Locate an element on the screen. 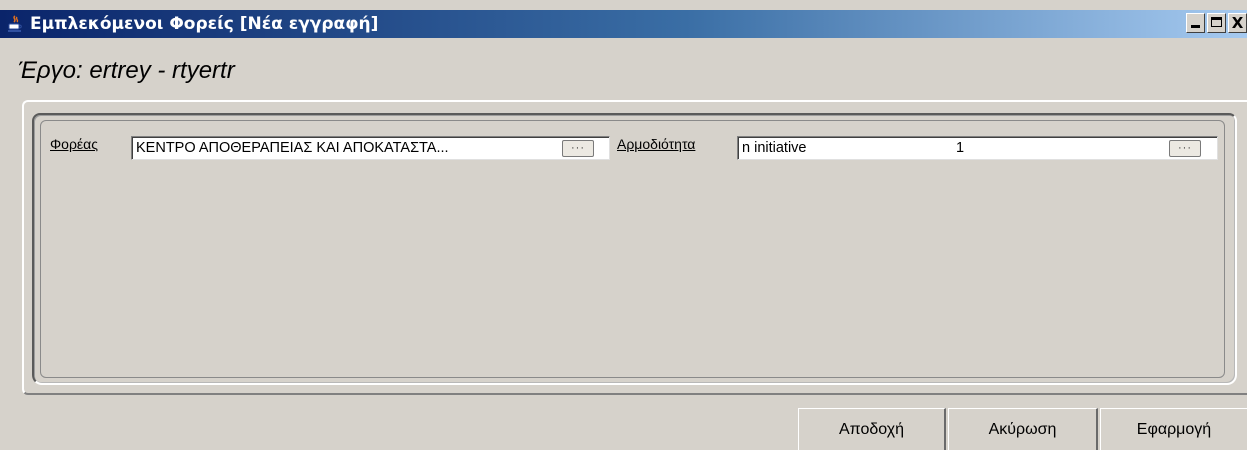 The width and height of the screenshot is (1247, 450). apply-button: Εφαρμογή is located at coordinates (1173, 429).